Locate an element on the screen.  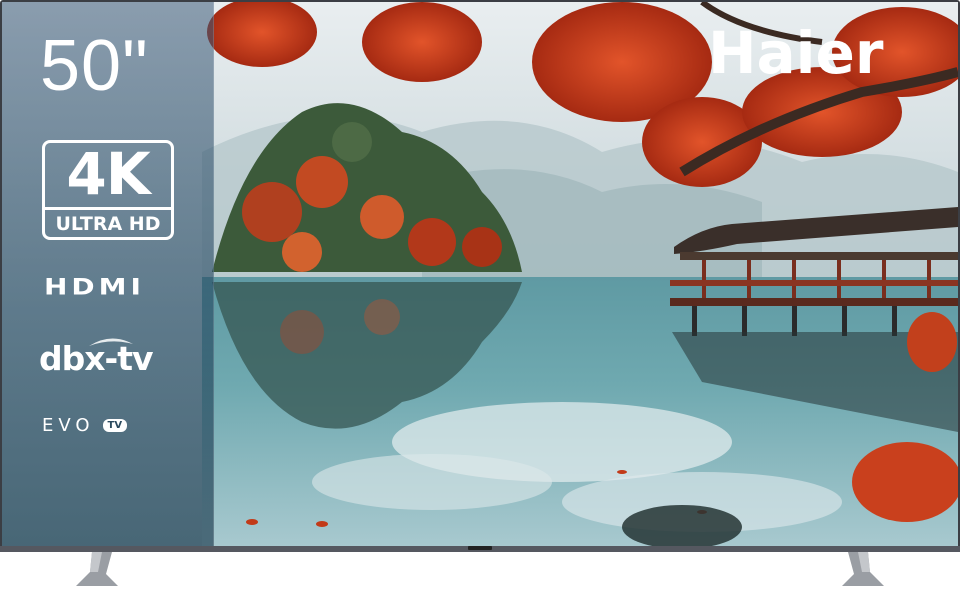
4k-ultra-hd-badge: 4K ULTRA HD is located at coordinates (108, 190).